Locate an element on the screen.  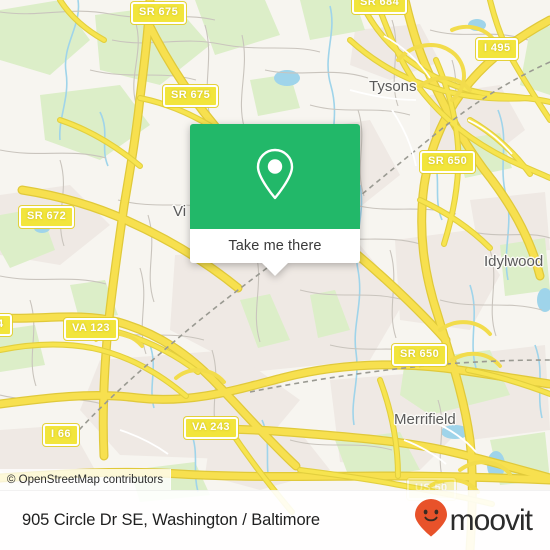
moovit-wordmark: moovit is located at coordinates (491, 520).